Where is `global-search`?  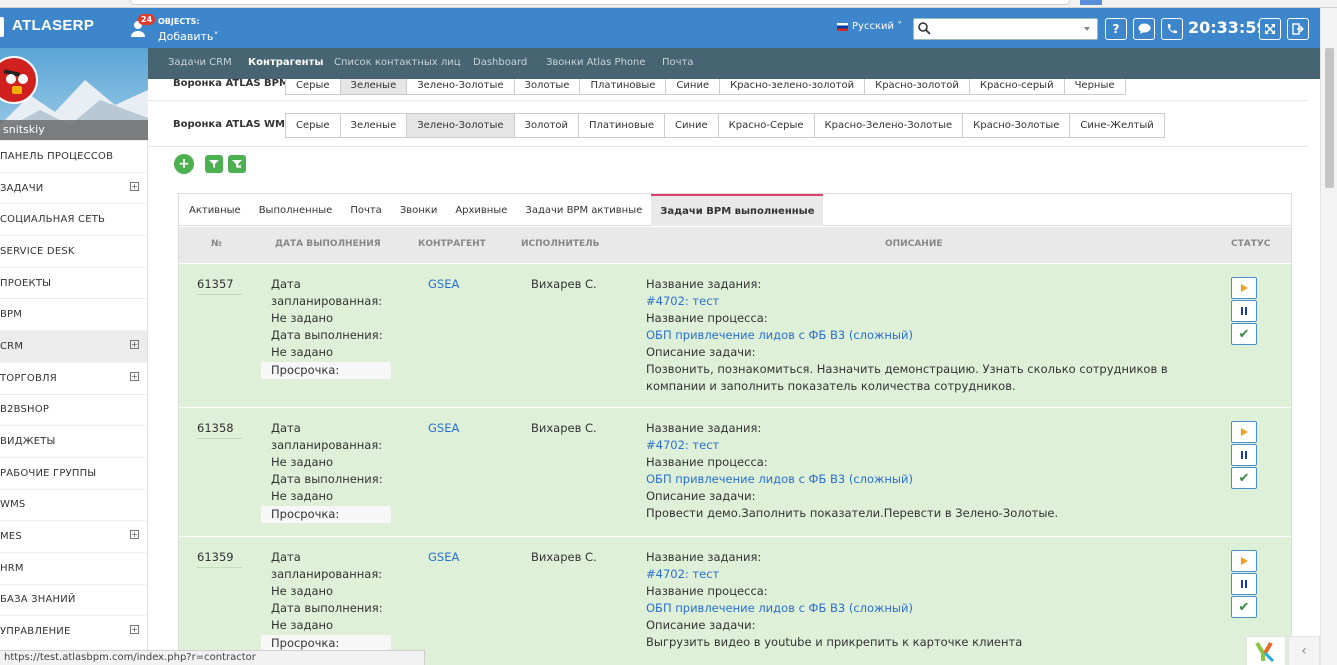 global-search is located at coordinates (1005, 29).